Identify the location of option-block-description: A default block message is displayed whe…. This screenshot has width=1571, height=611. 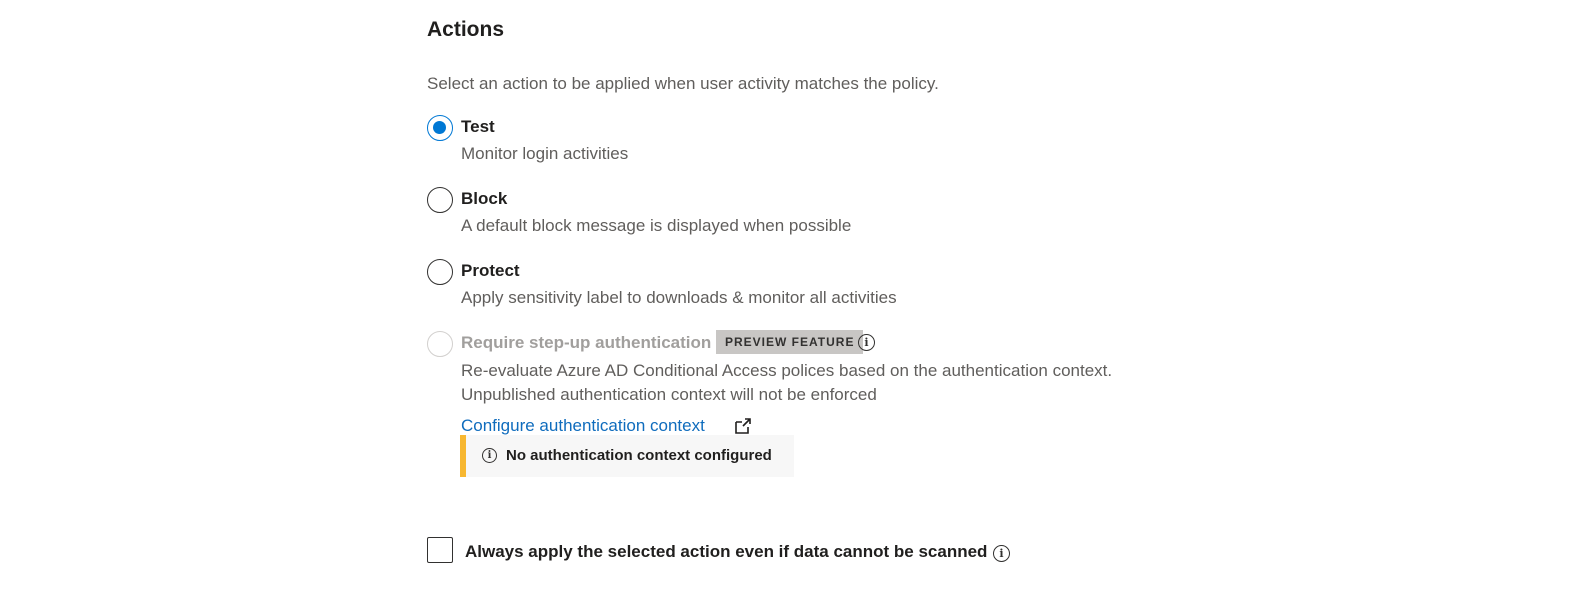
(656, 225).